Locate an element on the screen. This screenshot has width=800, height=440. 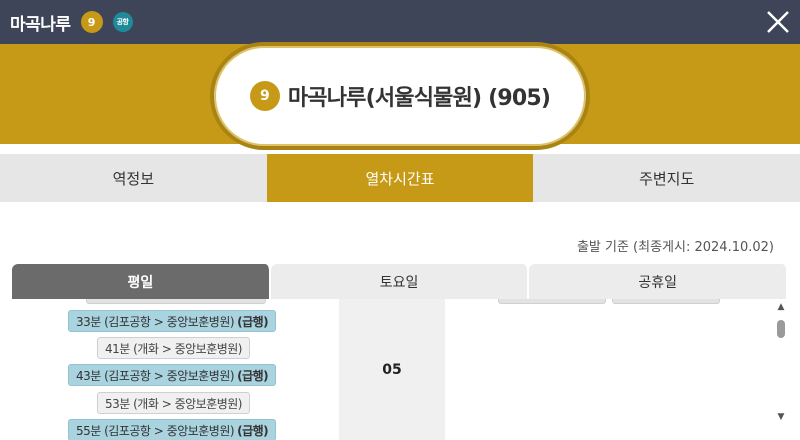
airport-line-badge: 공항 is located at coordinates (122, 22).